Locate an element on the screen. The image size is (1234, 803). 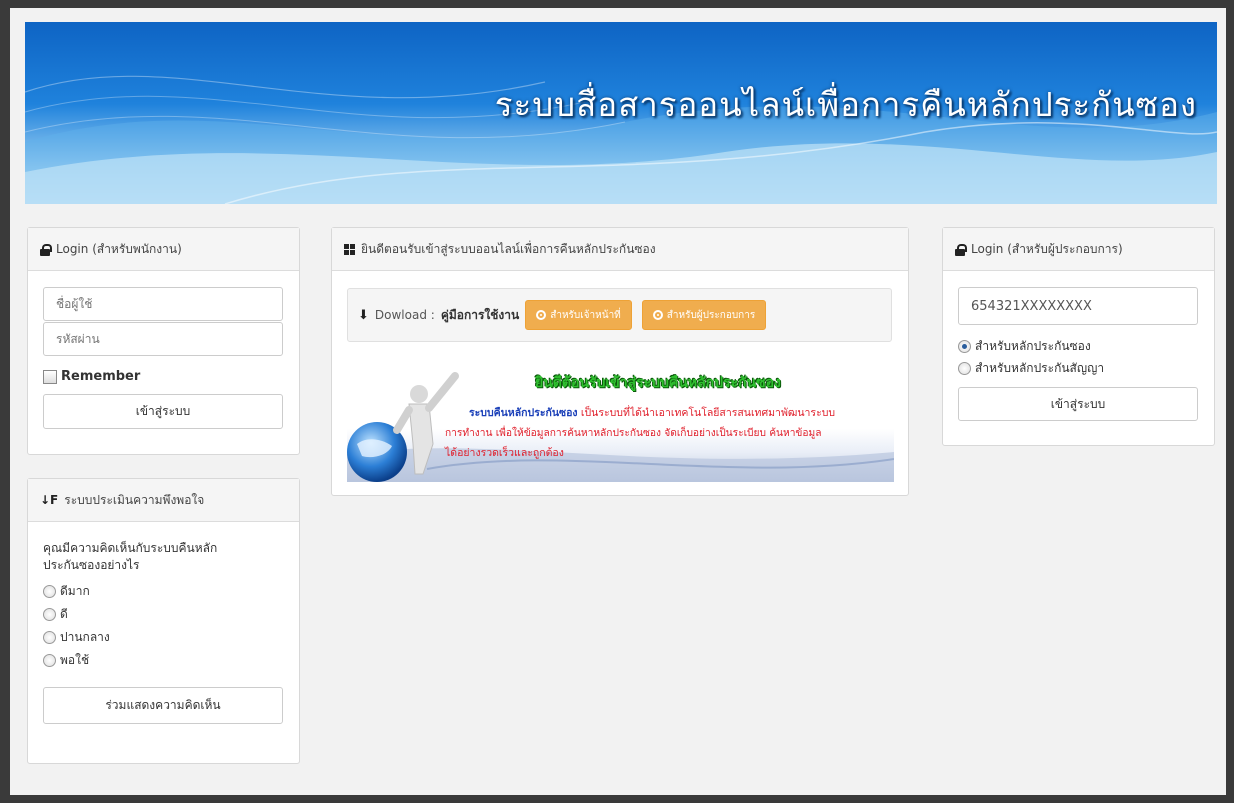
sort-icon: ↓F is located at coordinates (49, 500).